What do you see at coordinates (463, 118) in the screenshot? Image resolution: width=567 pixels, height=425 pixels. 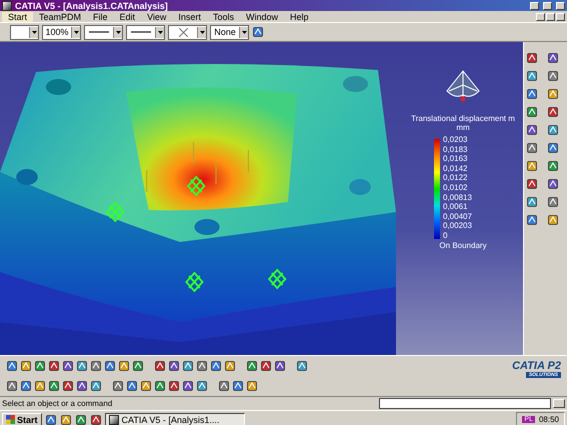 I see `legend-title: Translational displacement m` at bounding box center [463, 118].